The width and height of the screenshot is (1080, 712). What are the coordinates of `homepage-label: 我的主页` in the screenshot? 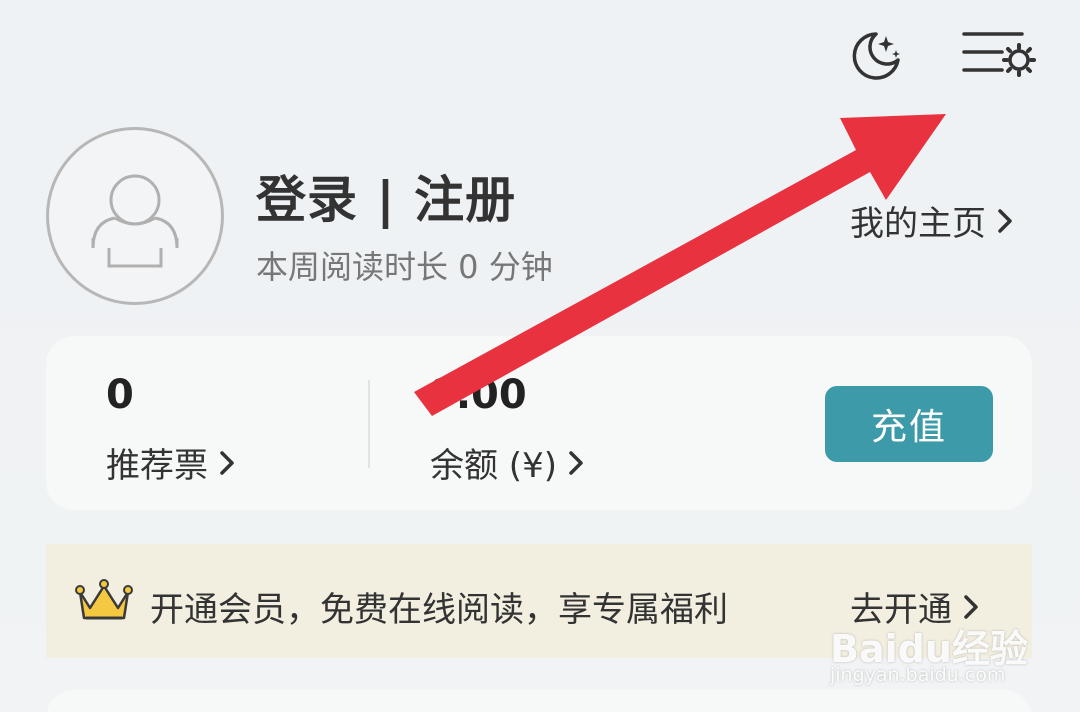 It's located at (918, 224).